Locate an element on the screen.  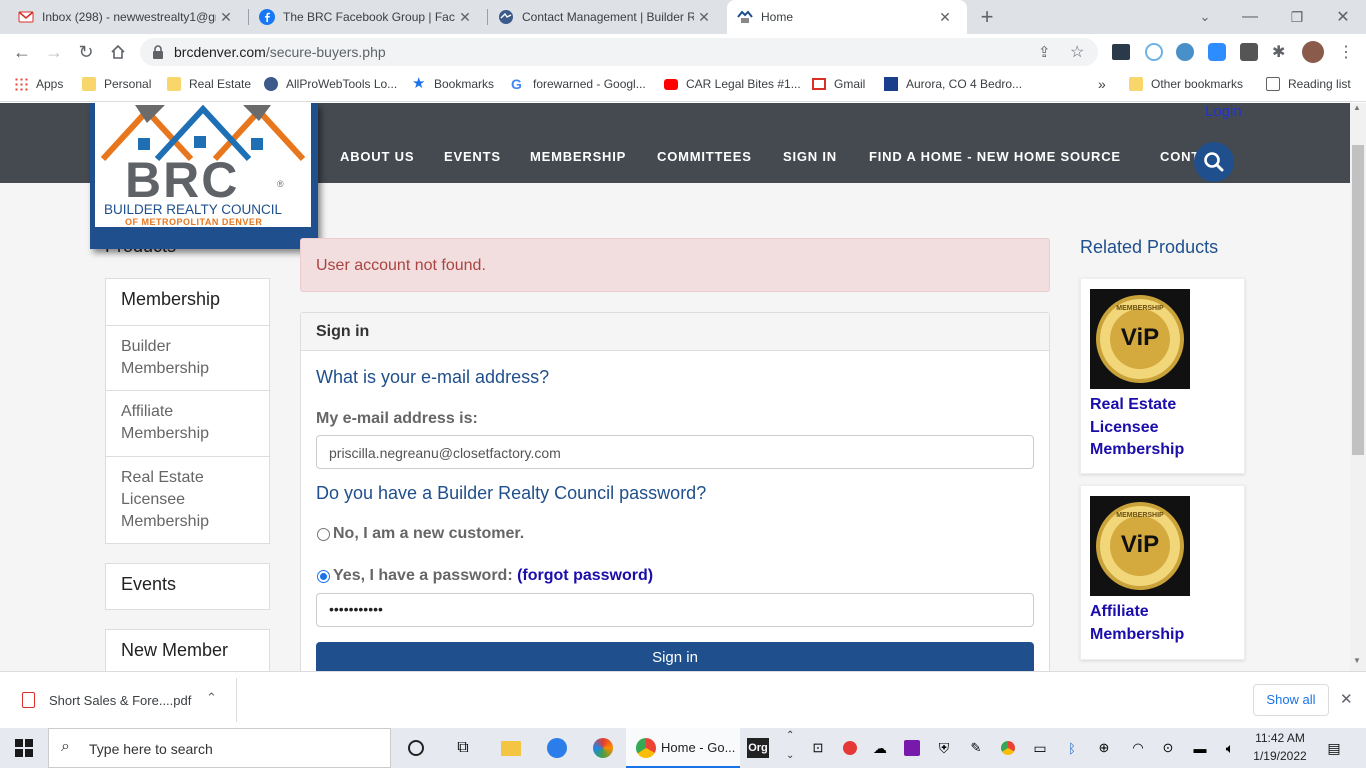
notifications-icon: ▤ is located at coordinates (1334, 748).